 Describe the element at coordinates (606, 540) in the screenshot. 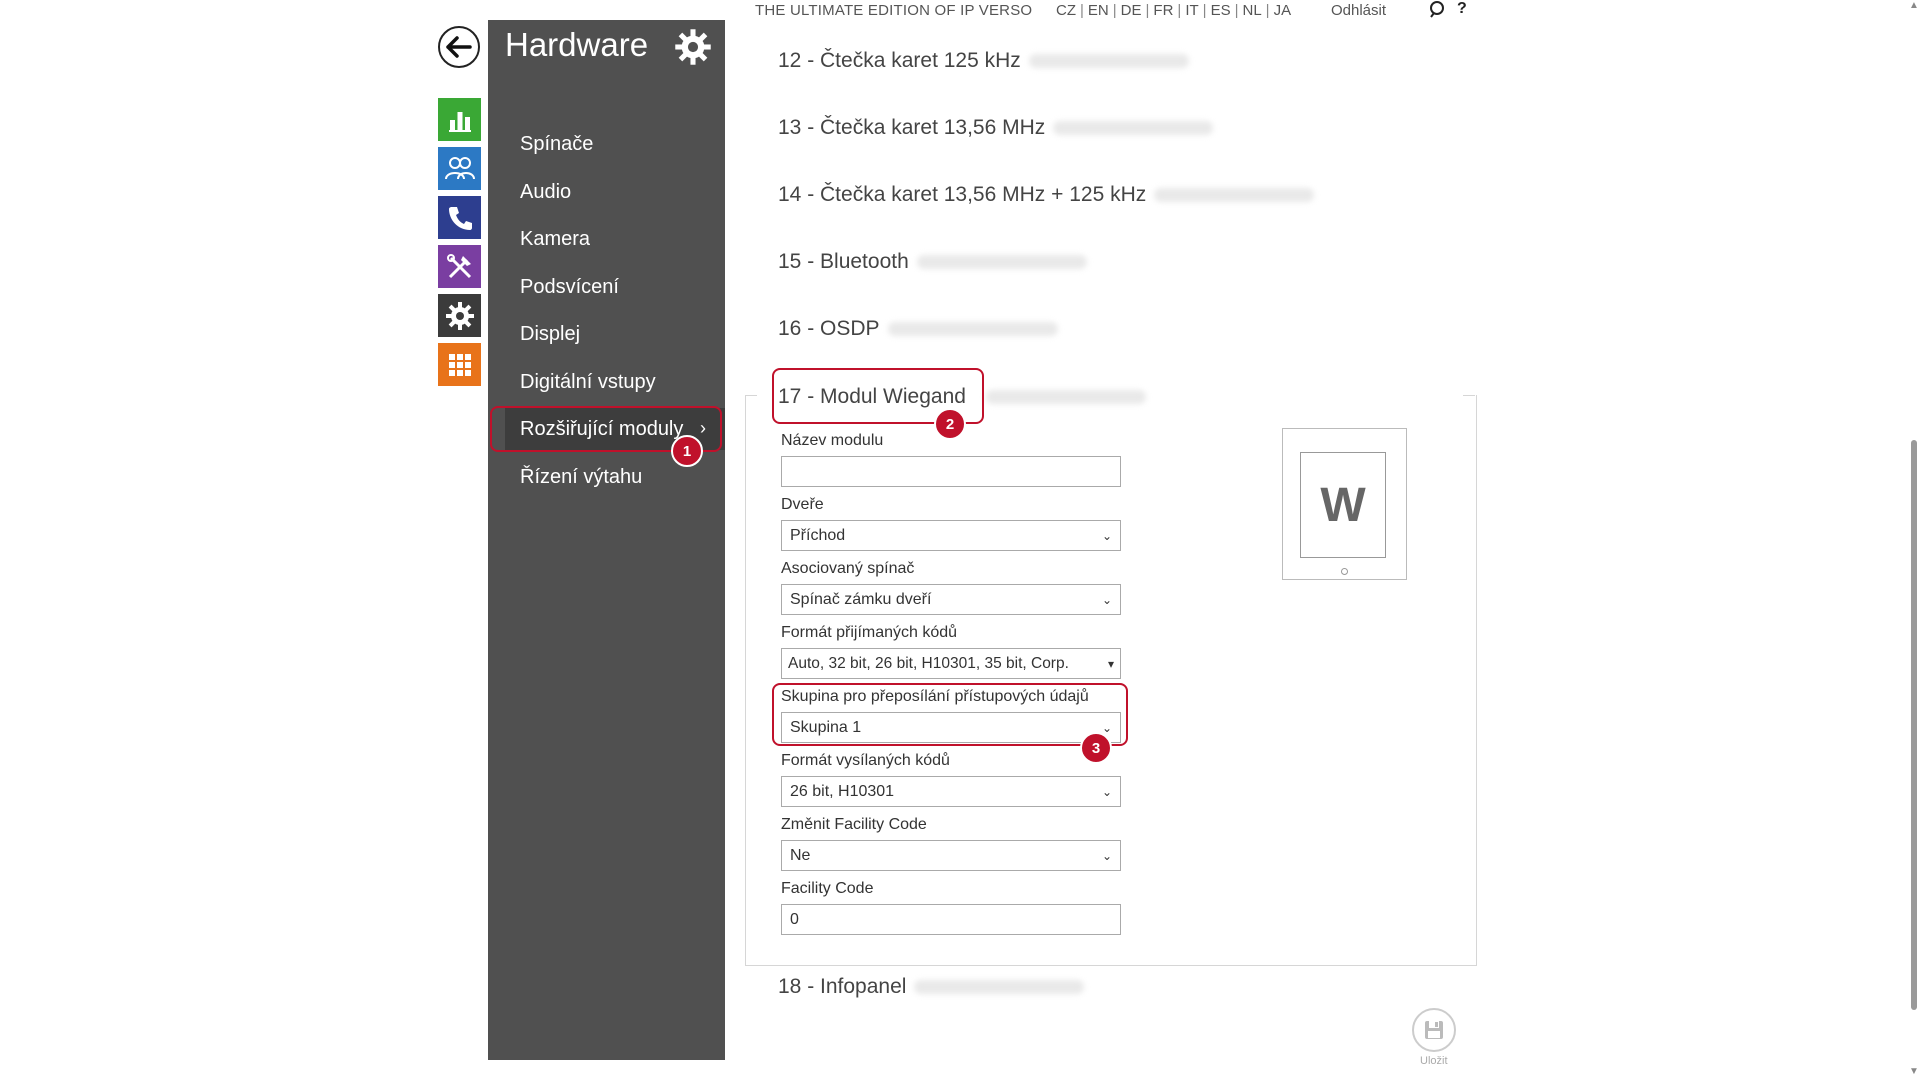

I see `sidebar` at that location.